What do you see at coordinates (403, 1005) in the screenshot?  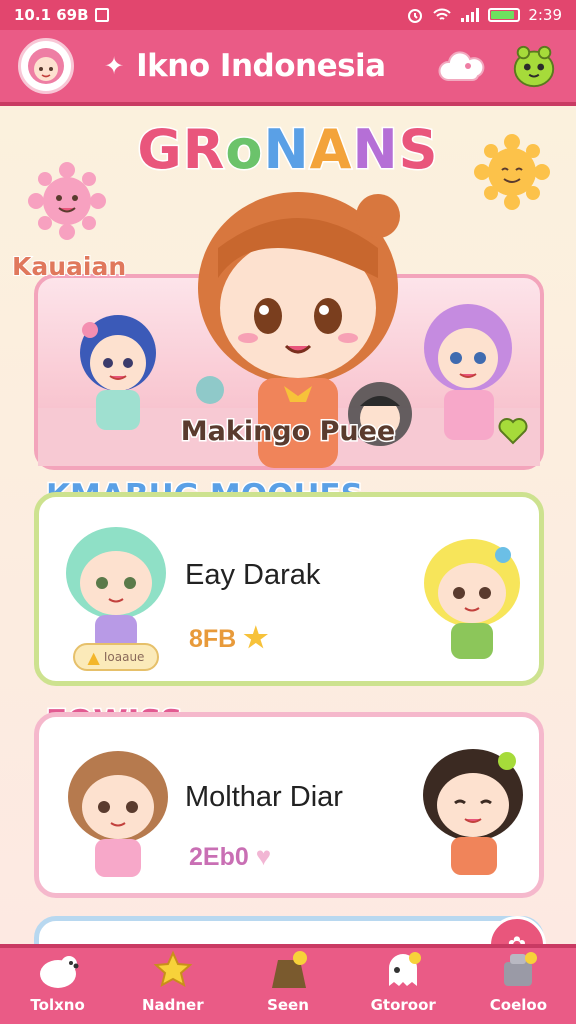 I see `nav-item-label: Gtoroor` at bounding box center [403, 1005].